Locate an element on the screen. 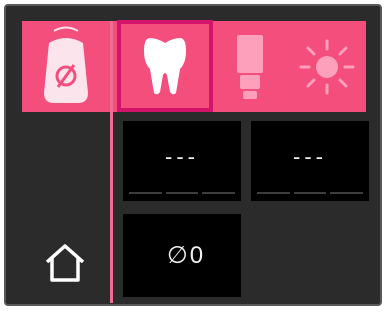 This screenshot has width=388, height=312. sun-icon is located at coordinates (326, 66).